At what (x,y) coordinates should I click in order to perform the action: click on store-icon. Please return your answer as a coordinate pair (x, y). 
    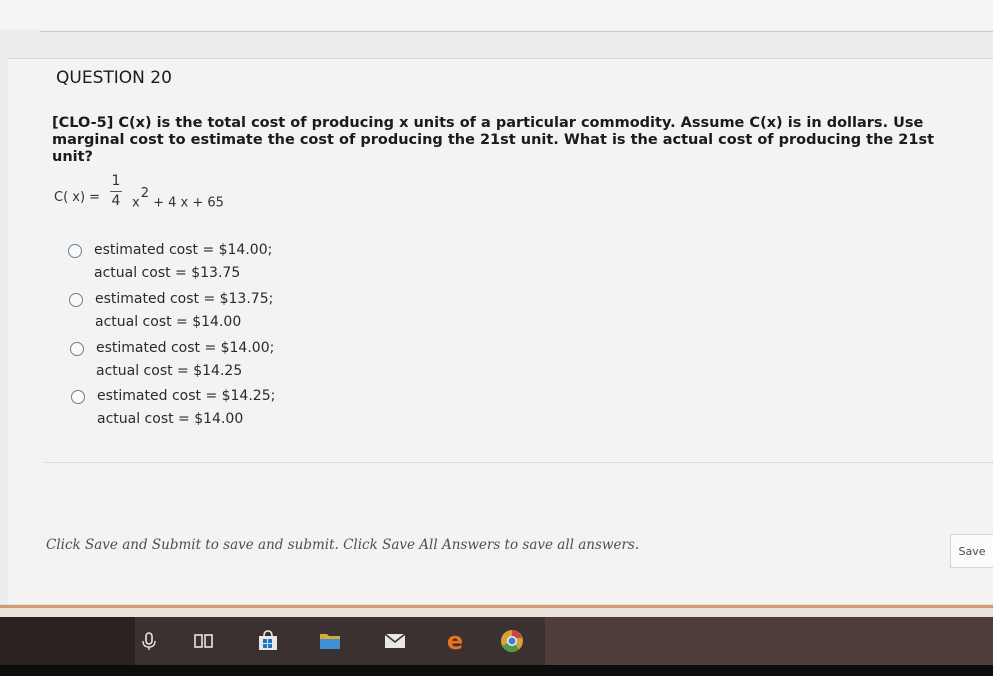
    Looking at the image, I should click on (268, 641).